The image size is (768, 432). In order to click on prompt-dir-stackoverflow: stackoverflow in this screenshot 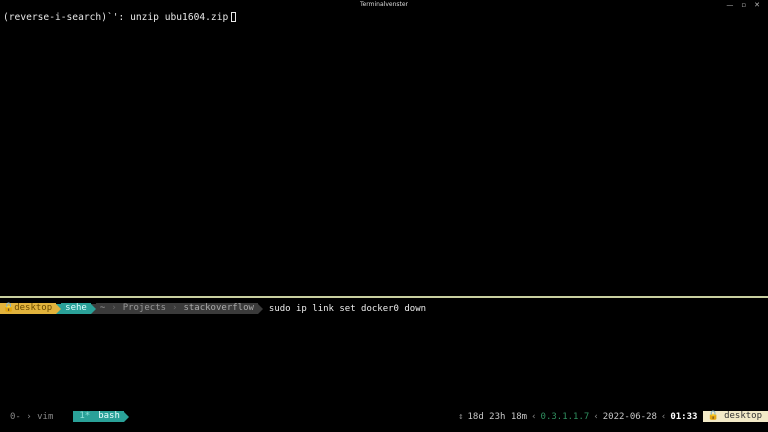, I will do `click(218, 308)`.